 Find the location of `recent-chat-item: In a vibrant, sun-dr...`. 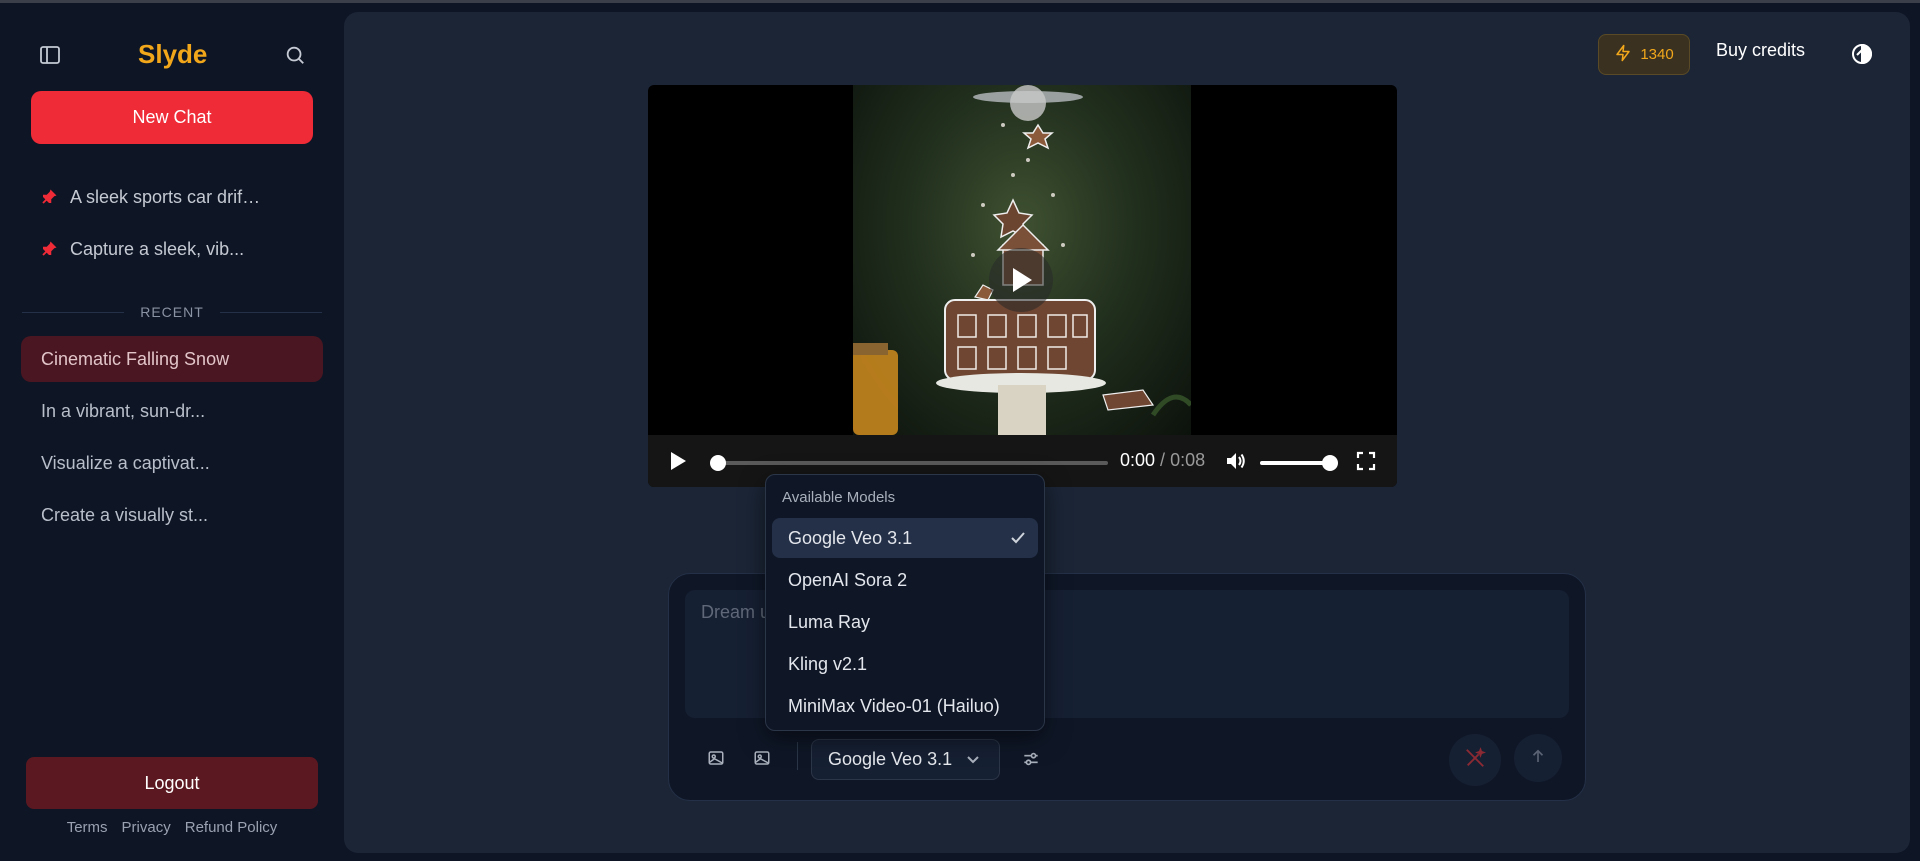

recent-chat-item: In a vibrant, sun-dr... is located at coordinates (172, 411).